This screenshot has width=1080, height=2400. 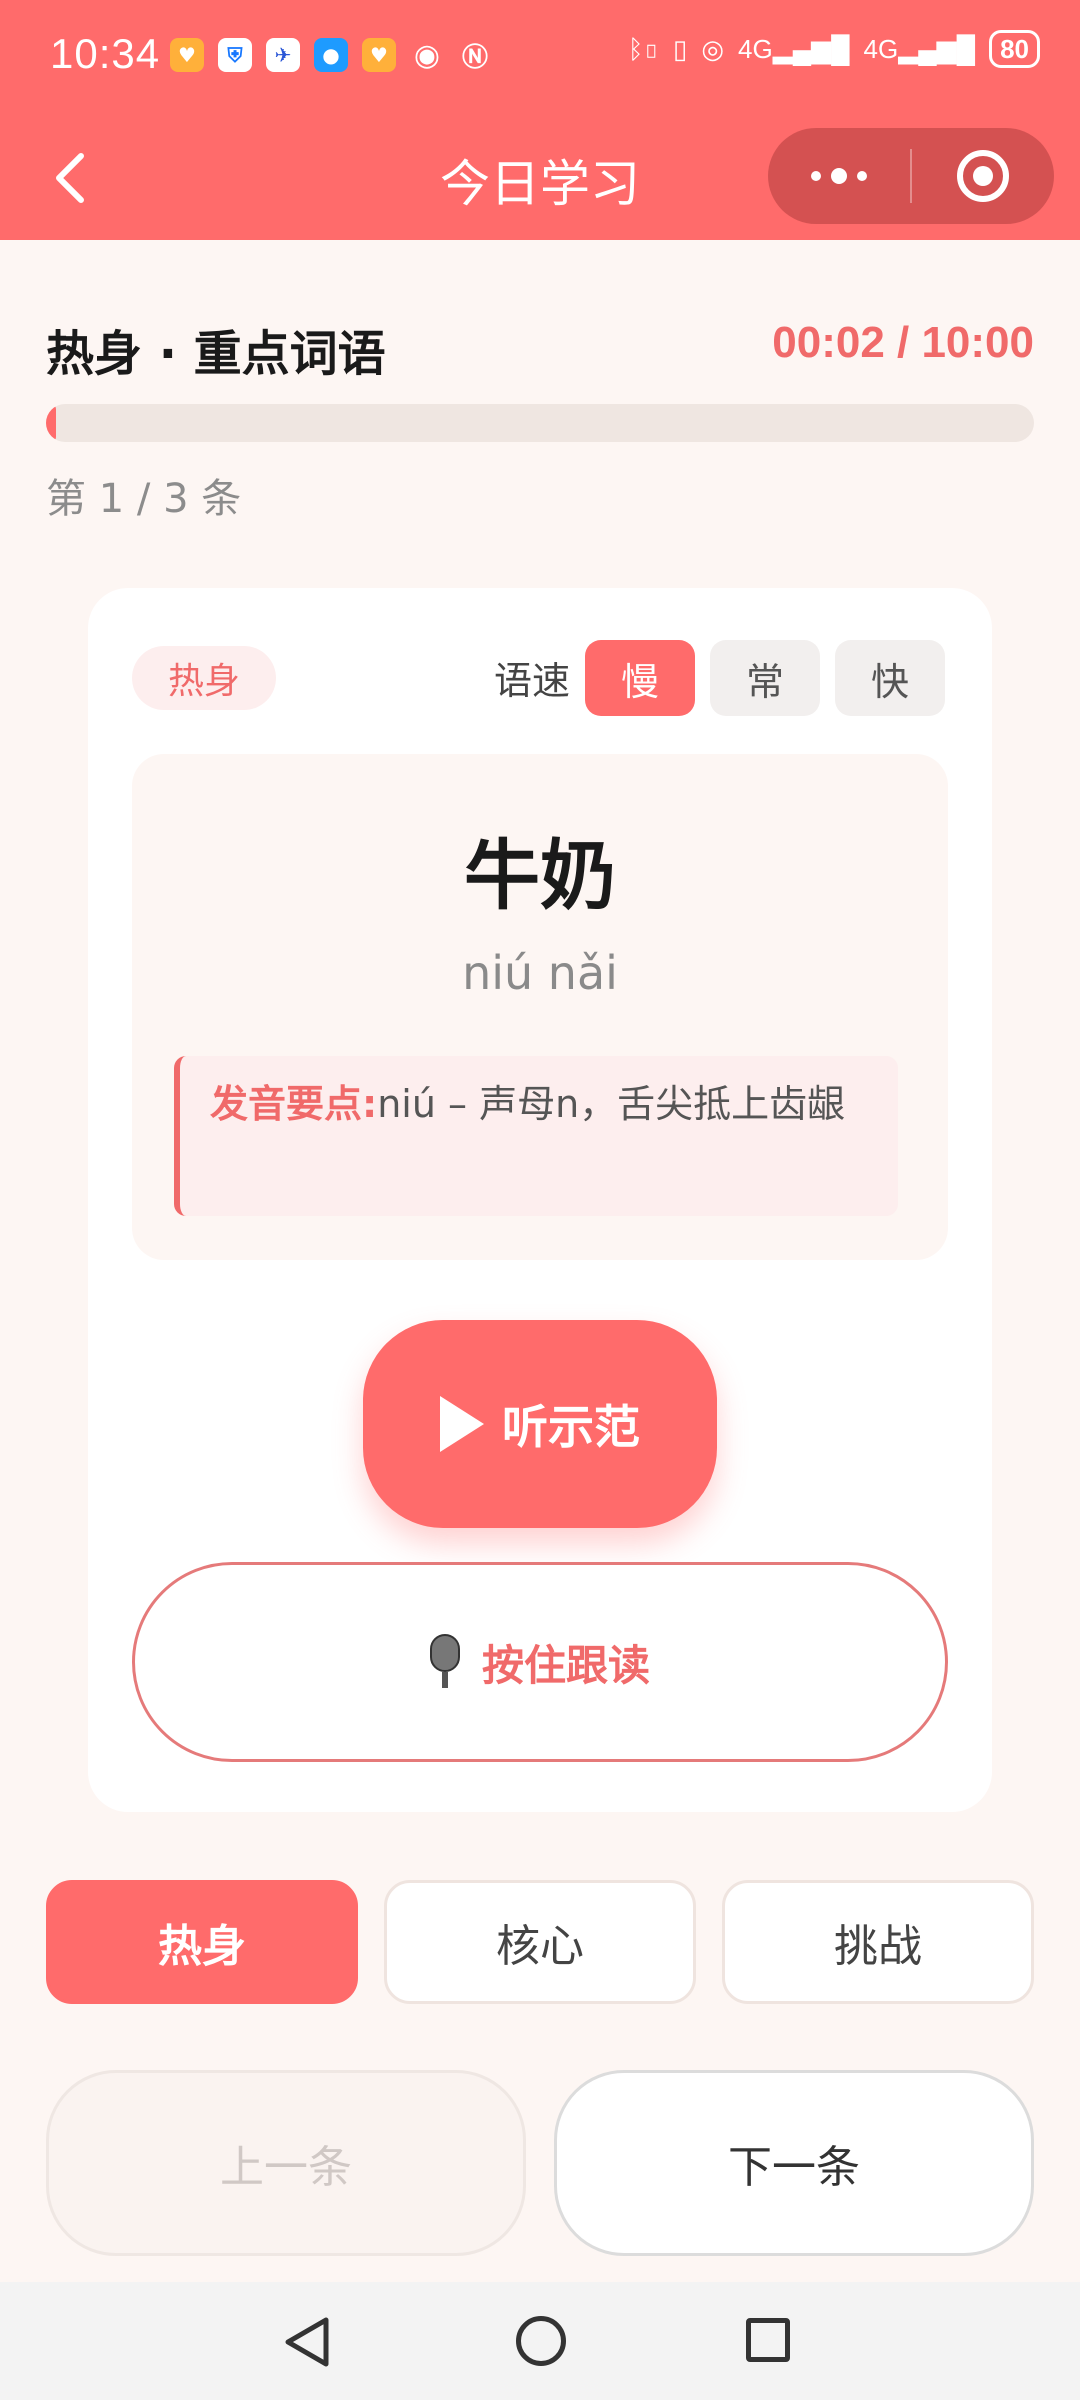 I want to click on shield-app-icon: ⛨, so click(x=235, y=55).